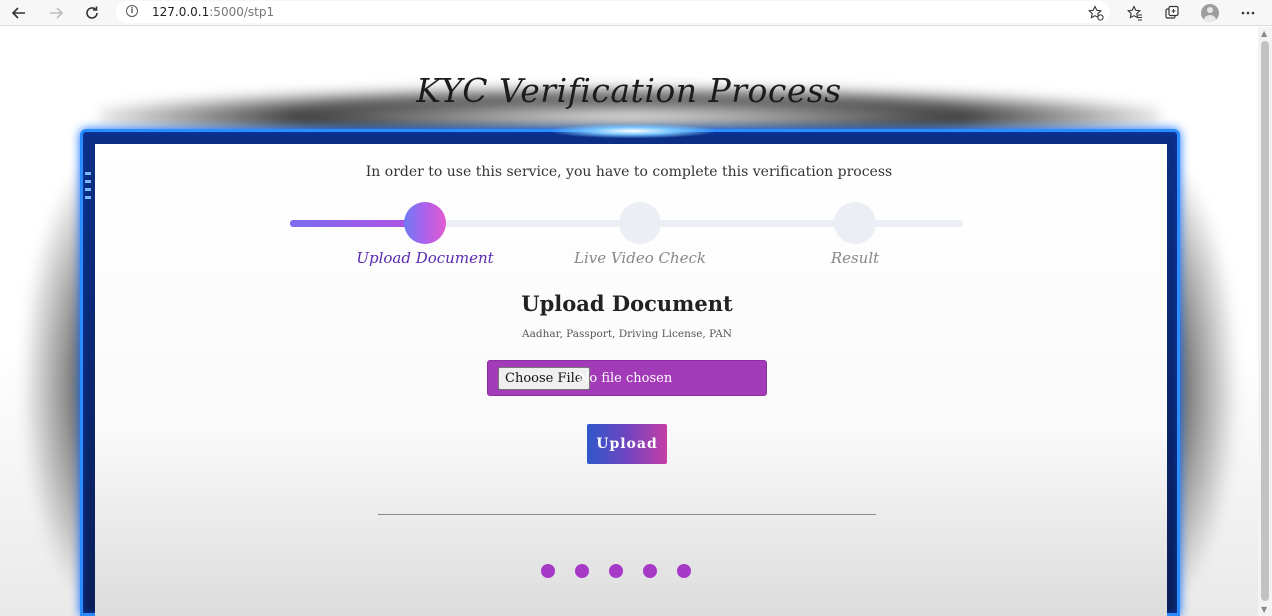  Describe the element at coordinates (425, 223) in the screenshot. I see `step-dot-upload-document` at that location.